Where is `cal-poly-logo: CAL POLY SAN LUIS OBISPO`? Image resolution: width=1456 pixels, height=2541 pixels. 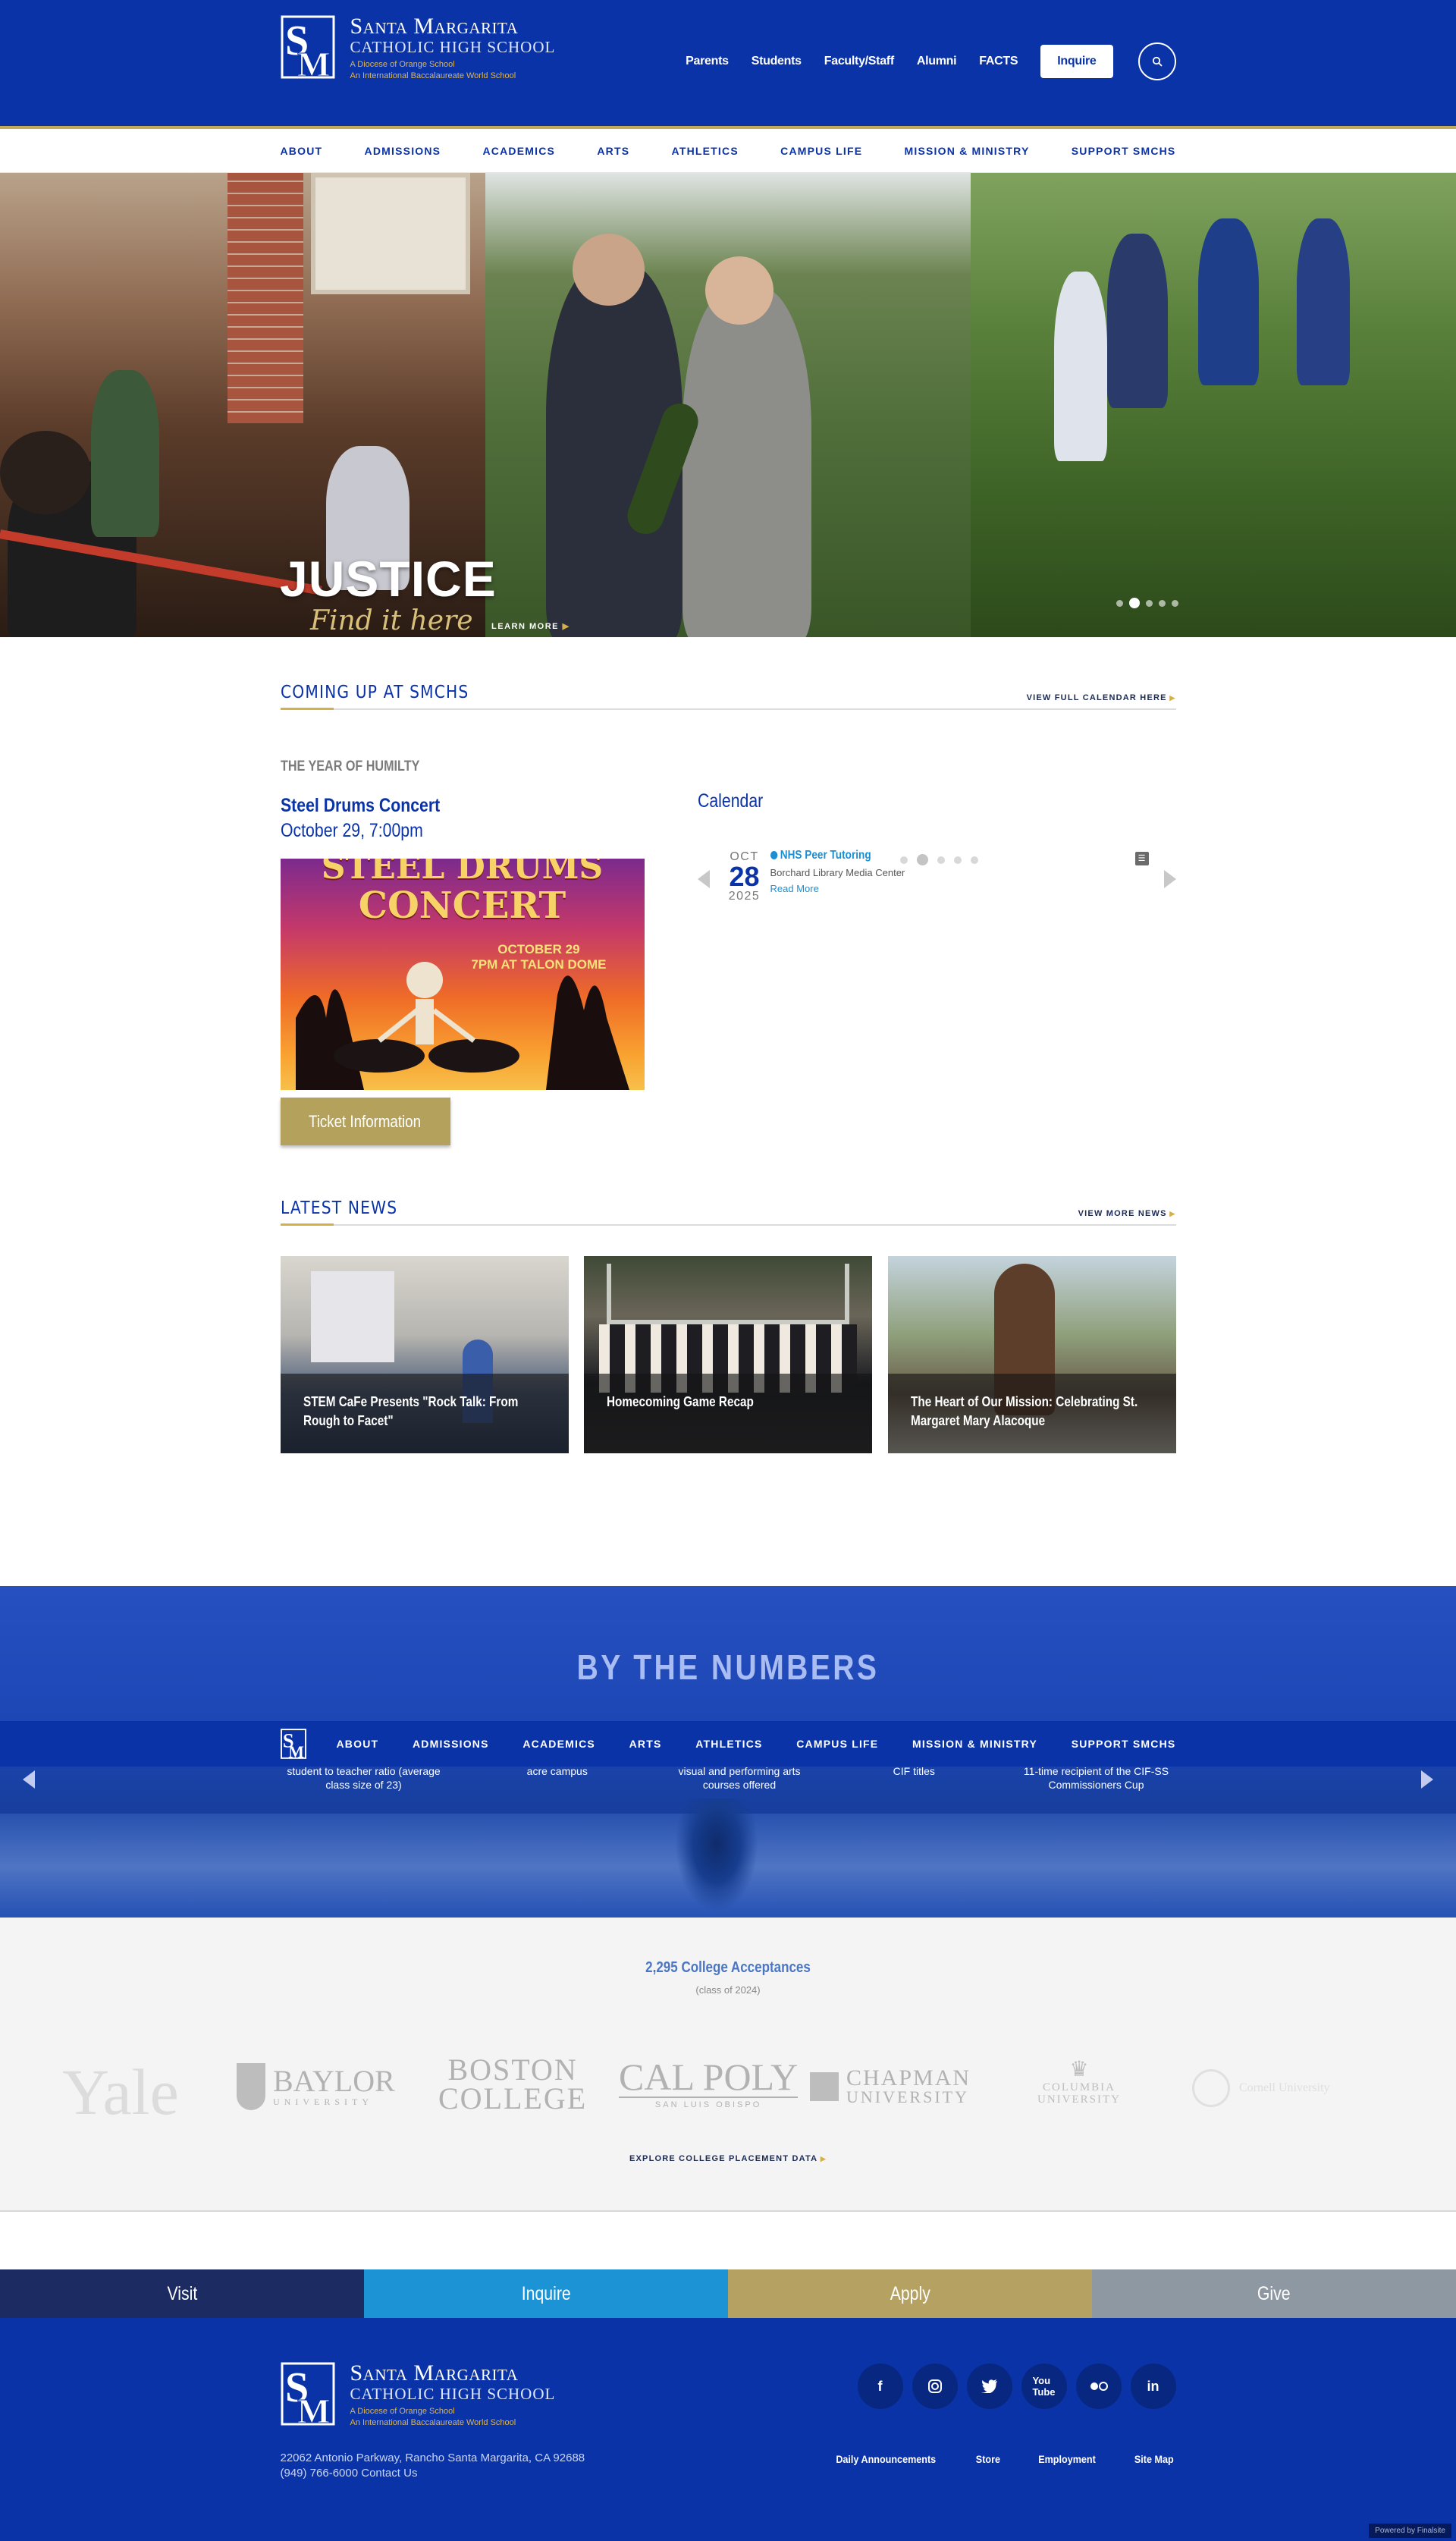
cal-poly-logo: CAL POLY SAN LUIS OBISPO is located at coordinates (709, 2083).